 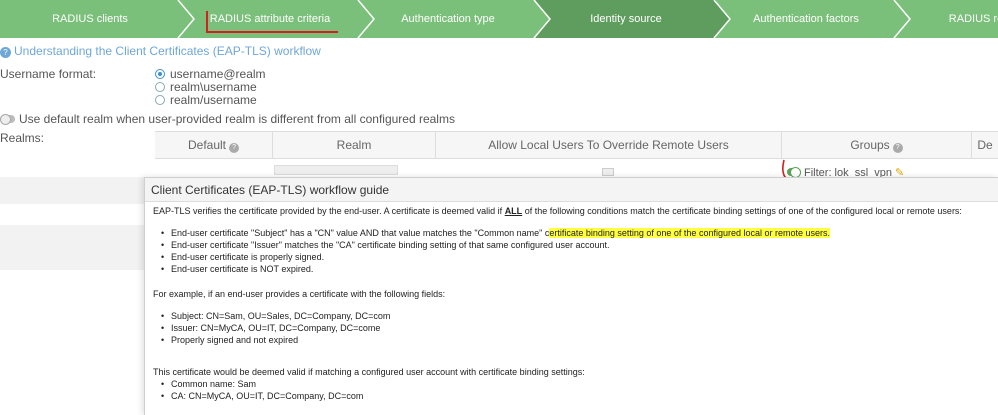 What do you see at coordinates (608, 172) in the screenshot?
I see `override-checkbox` at bounding box center [608, 172].